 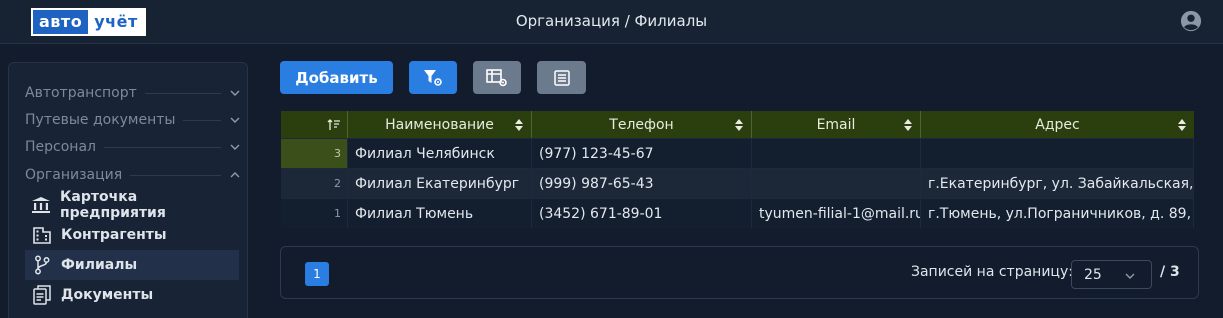 What do you see at coordinates (739, 272) in the screenshot?
I see `pagination-panel: 1 Записей на страницу: 25 / 3` at bounding box center [739, 272].